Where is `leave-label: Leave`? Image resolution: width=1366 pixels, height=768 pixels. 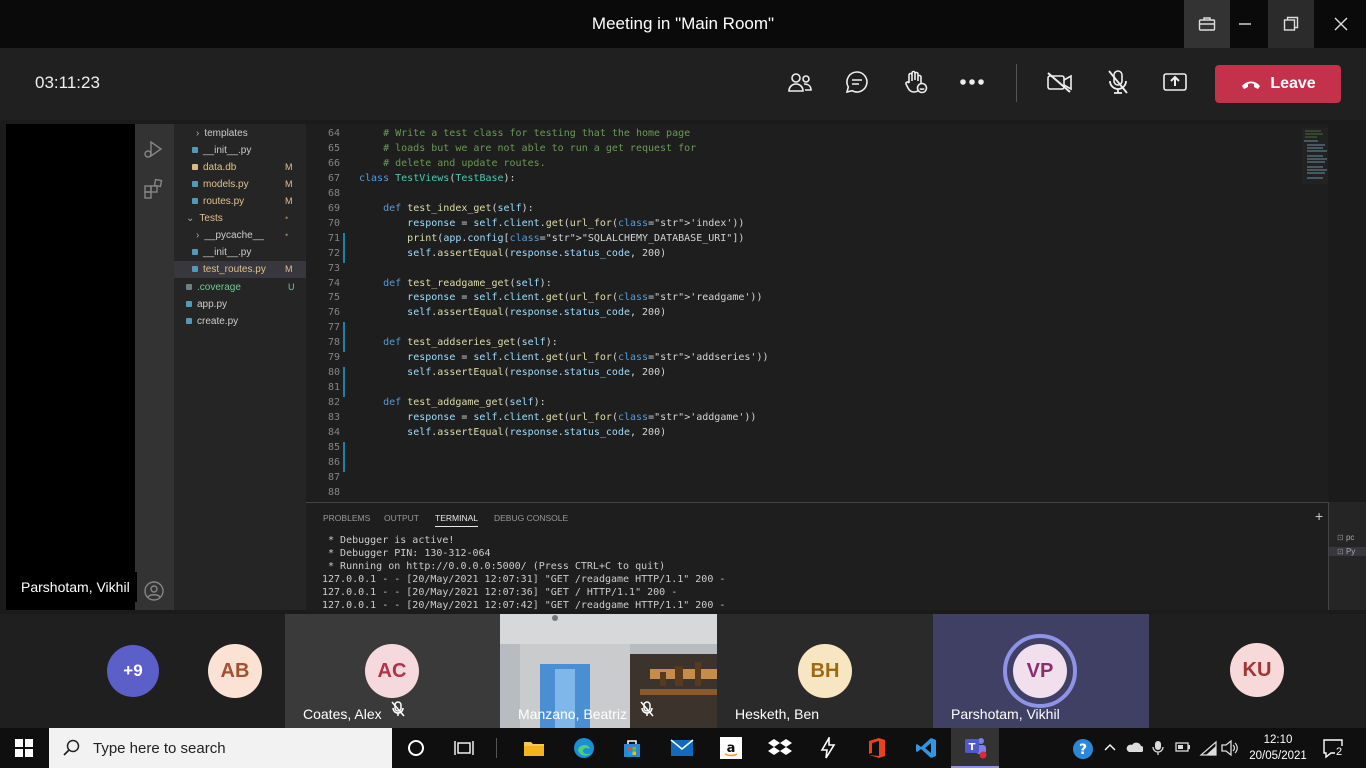
leave-label: Leave is located at coordinates (1293, 83).